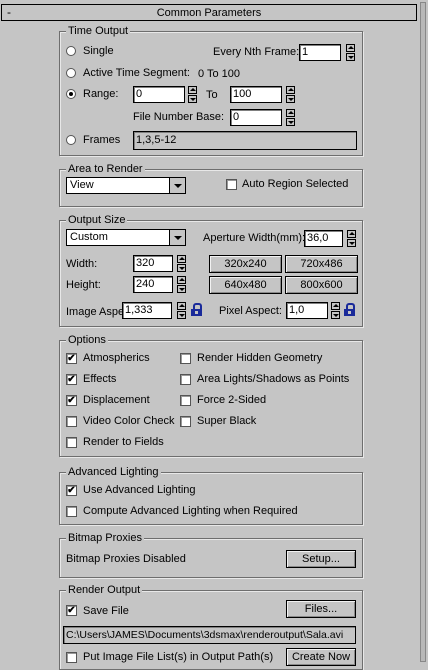 Image resolution: width=428 pixels, height=670 pixels. I want to click on file-number-base-field: 0, so click(256, 117).